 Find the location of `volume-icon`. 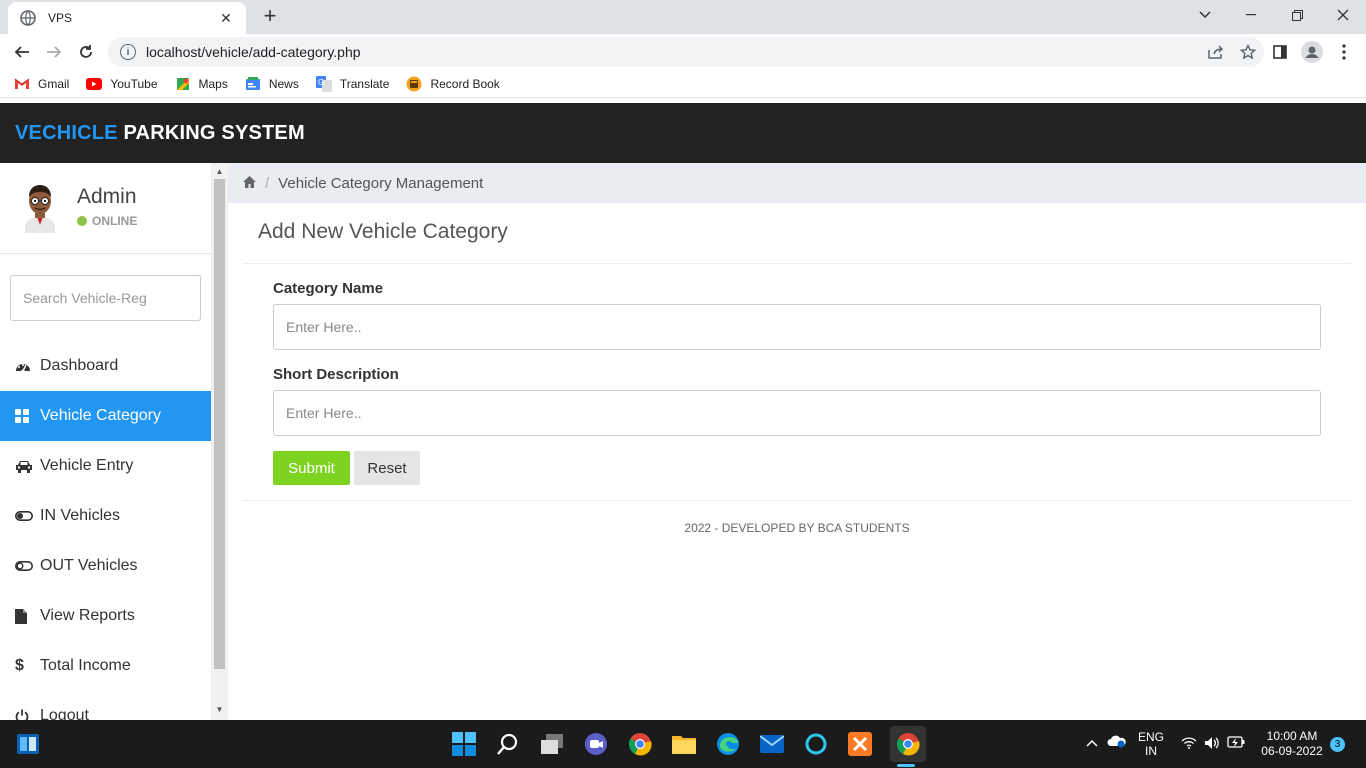

volume-icon is located at coordinates (1212, 744).